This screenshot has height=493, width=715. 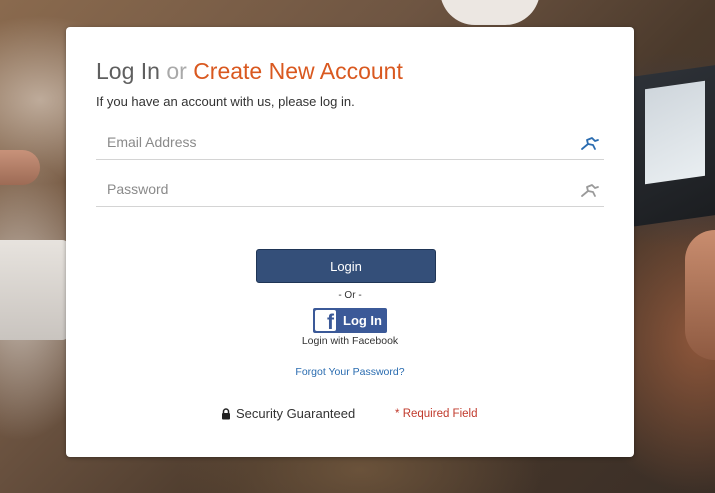 What do you see at coordinates (336, 142) in the screenshot?
I see `email-field` at bounding box center [336, 142].